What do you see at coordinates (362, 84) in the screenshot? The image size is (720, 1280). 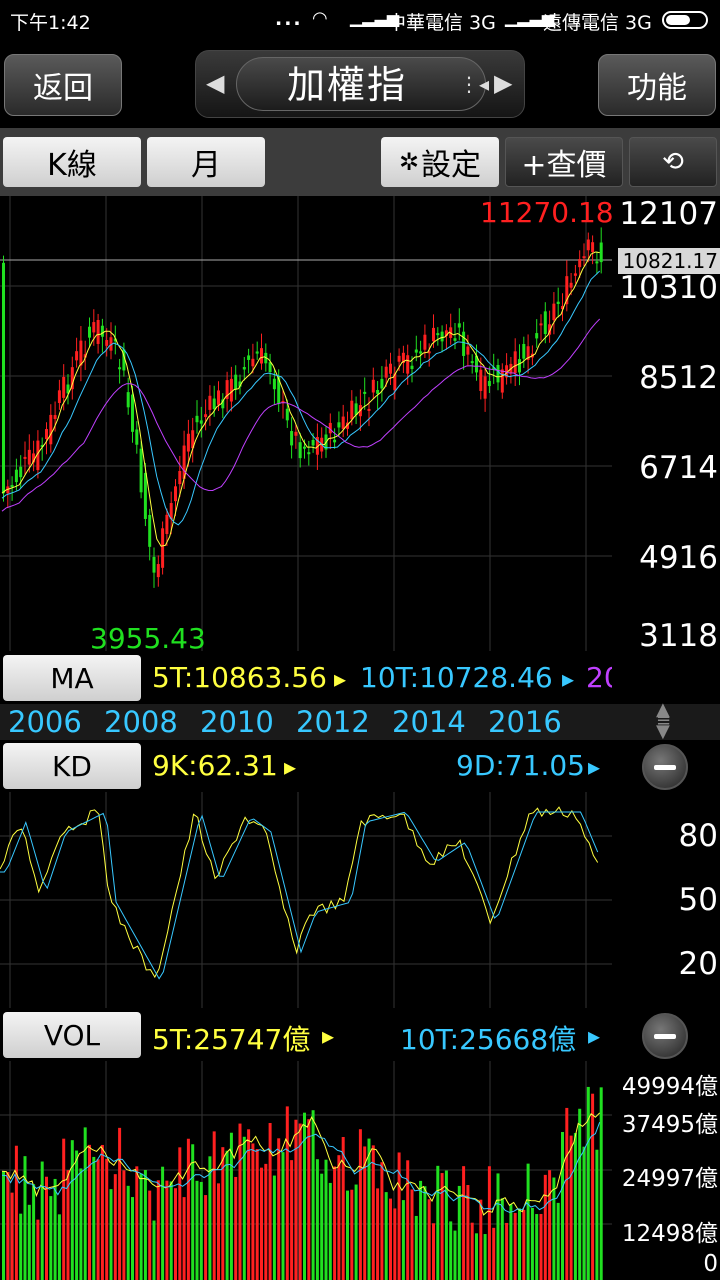 I see `title-pill: 加權指 ⋮◂` at bounding box center [362, 84].